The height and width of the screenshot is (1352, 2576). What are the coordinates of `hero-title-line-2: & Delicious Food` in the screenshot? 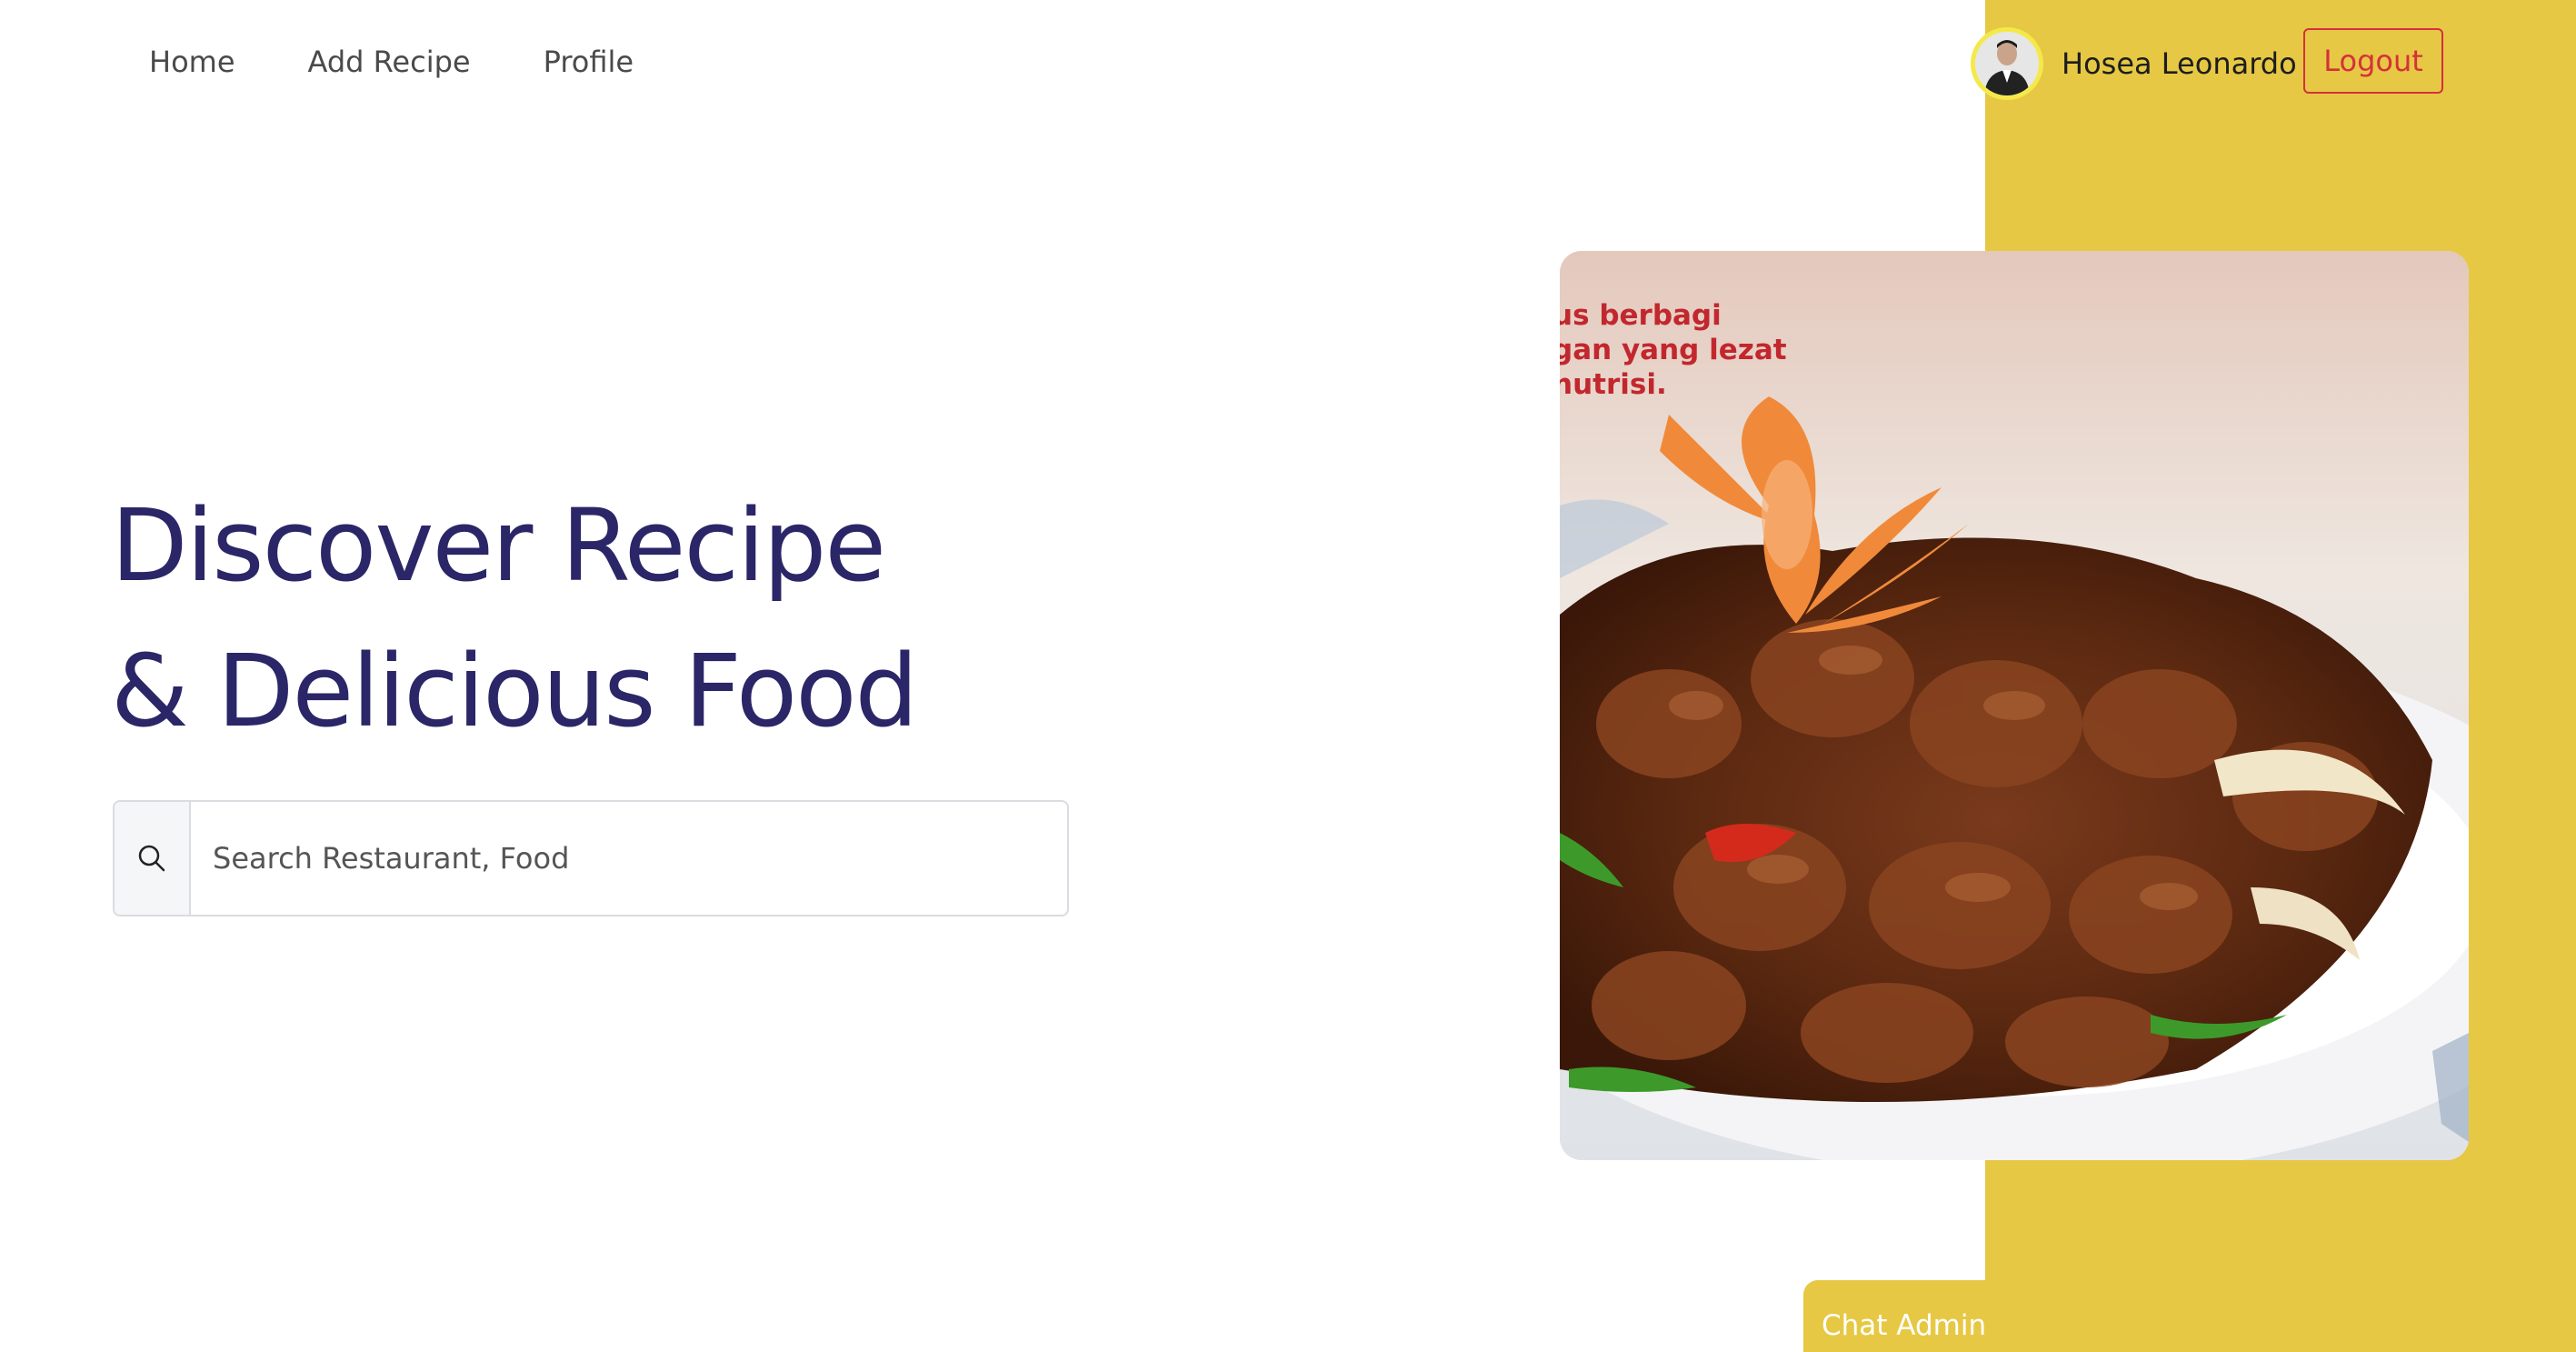 It's located at (514, 691).